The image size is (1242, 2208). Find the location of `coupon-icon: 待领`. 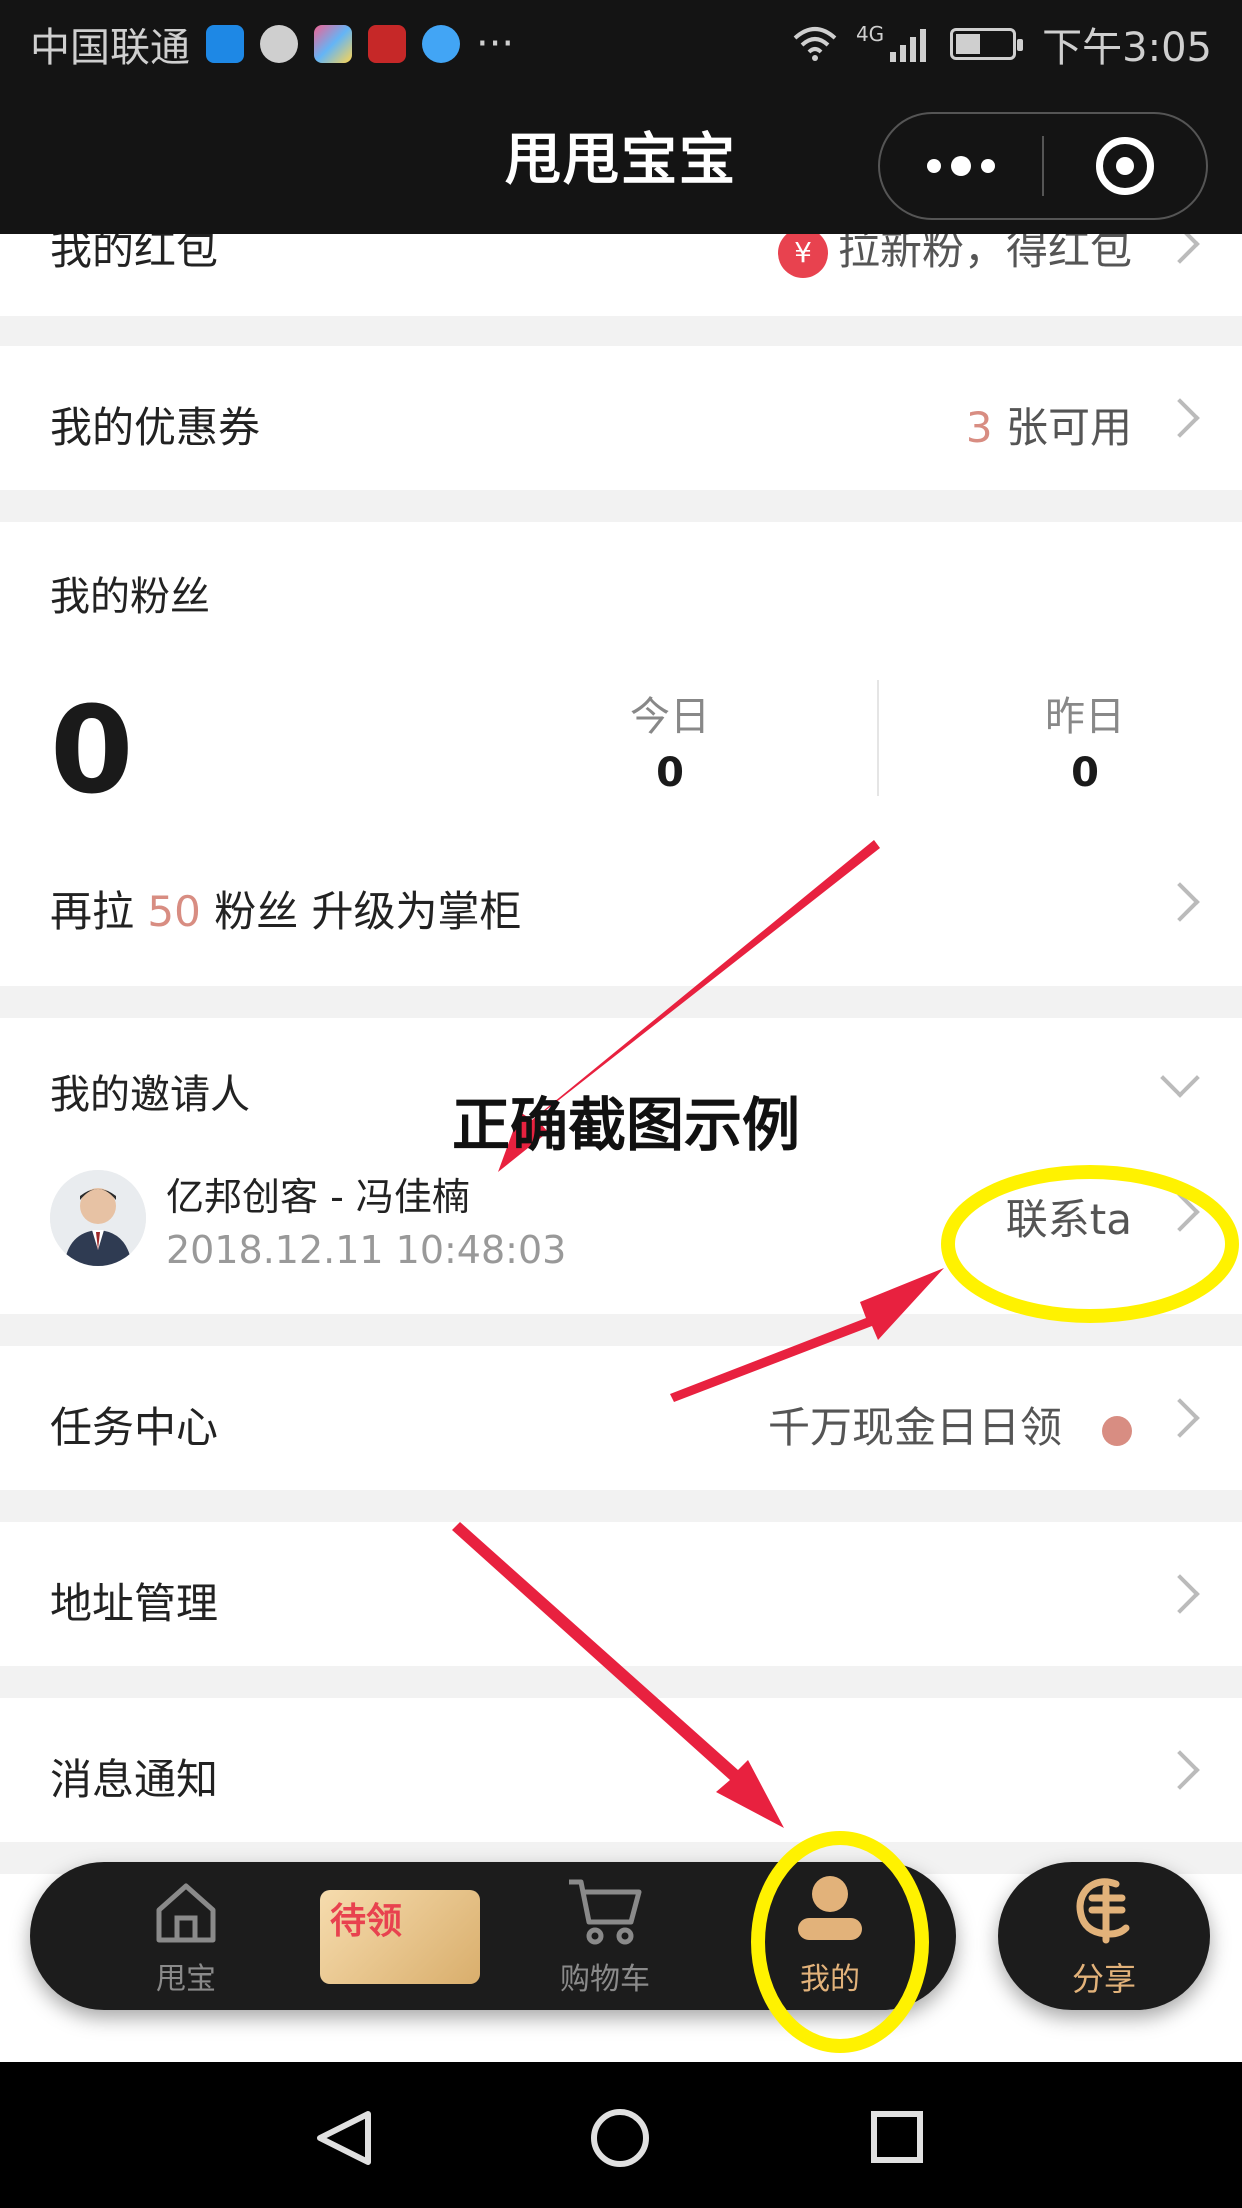

coupon-icon: 待领 is located at coordinates (400, 1937).